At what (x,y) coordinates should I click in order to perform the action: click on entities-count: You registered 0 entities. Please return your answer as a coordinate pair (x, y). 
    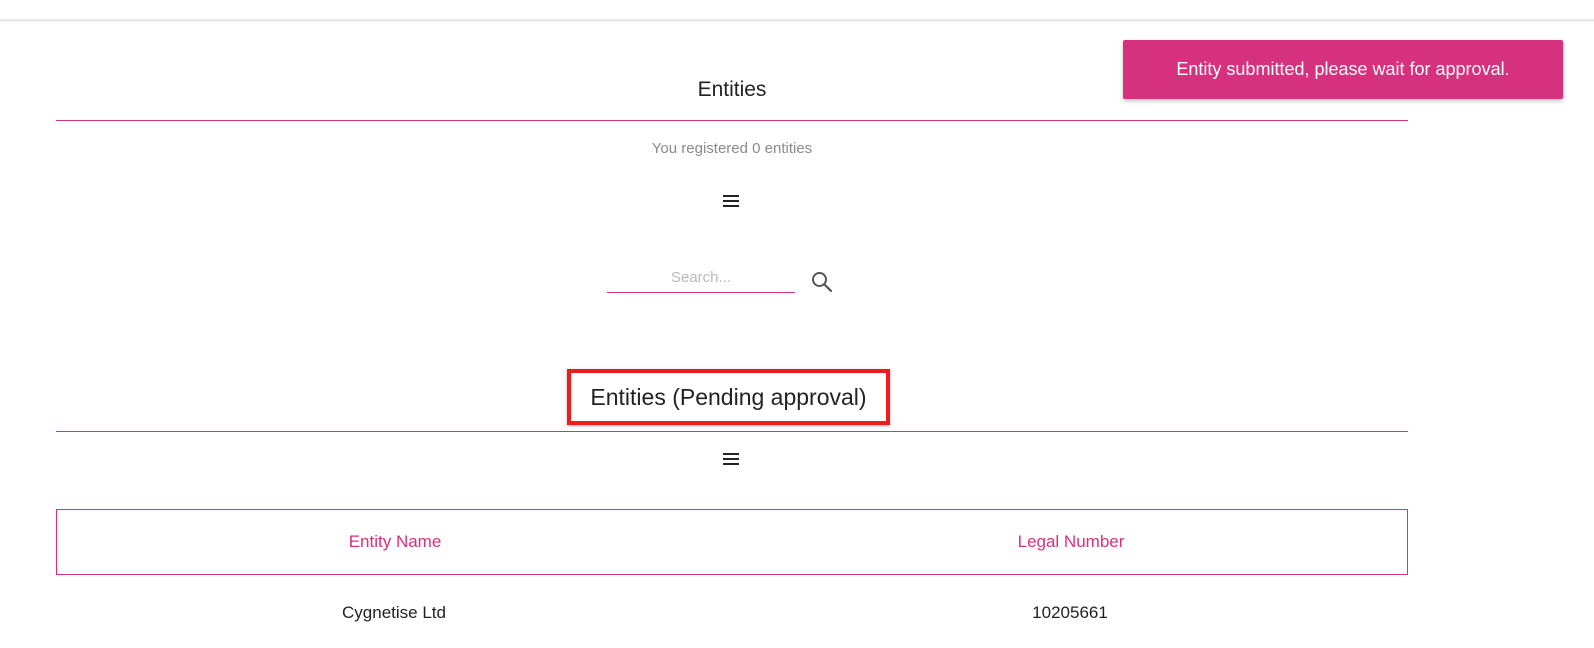
    Looking at the image, I should click on (732, 148).